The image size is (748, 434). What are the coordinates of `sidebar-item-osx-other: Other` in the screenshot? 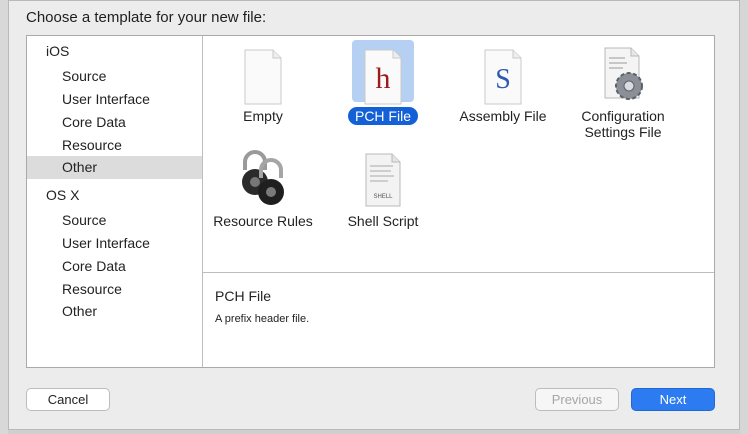 It's located at (114, 311).